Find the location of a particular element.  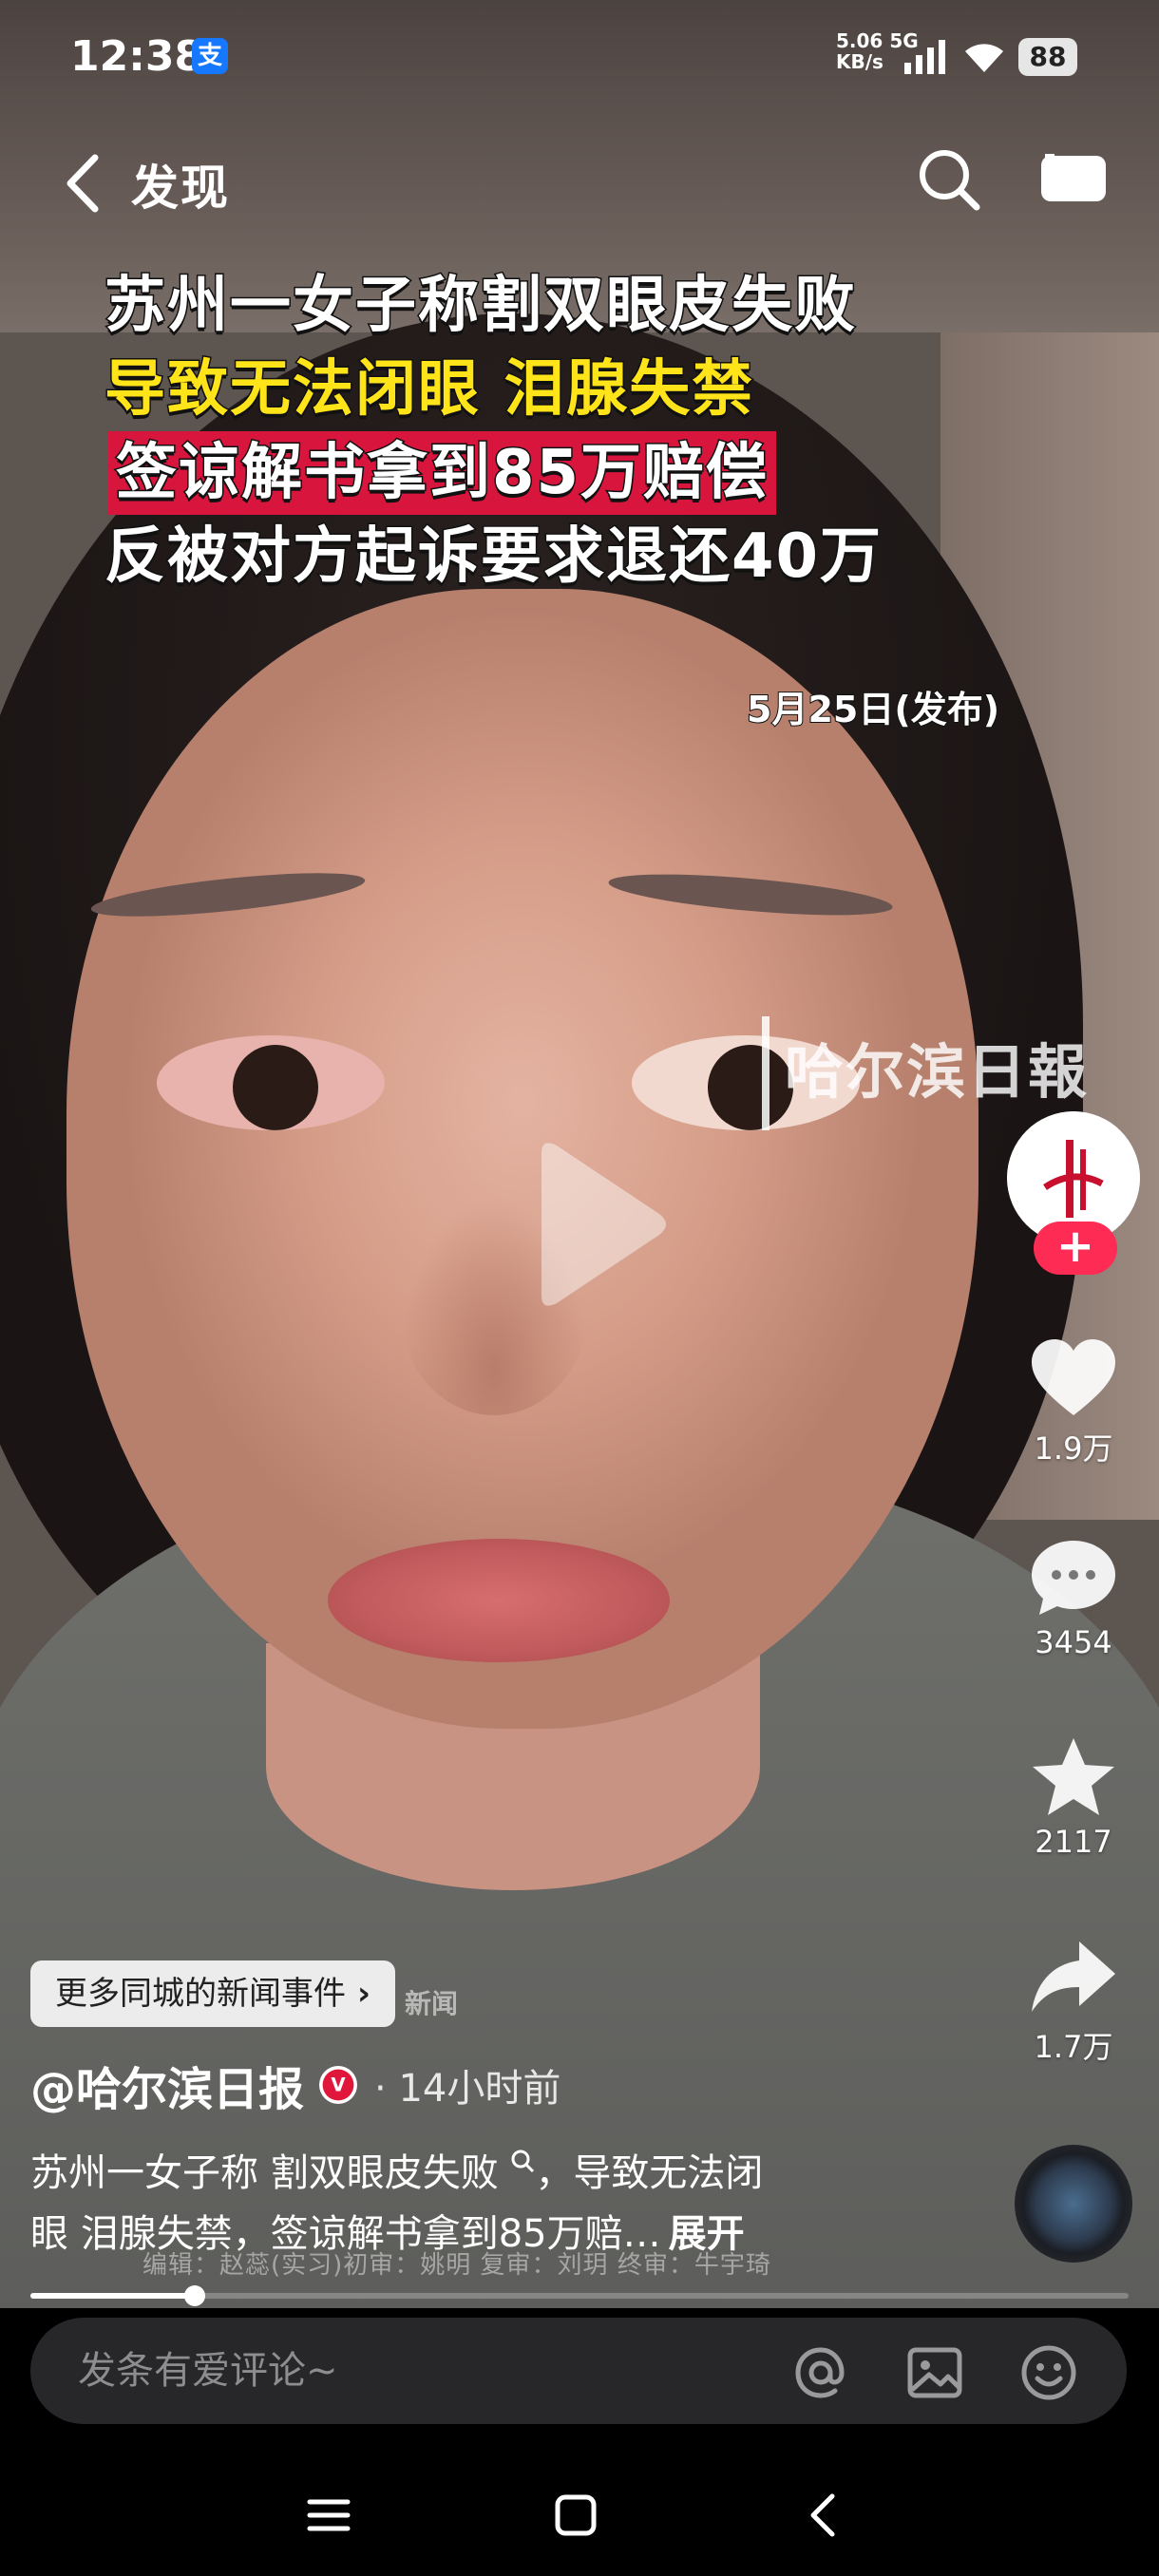

play-icon is located at coordinates (597, 1224).